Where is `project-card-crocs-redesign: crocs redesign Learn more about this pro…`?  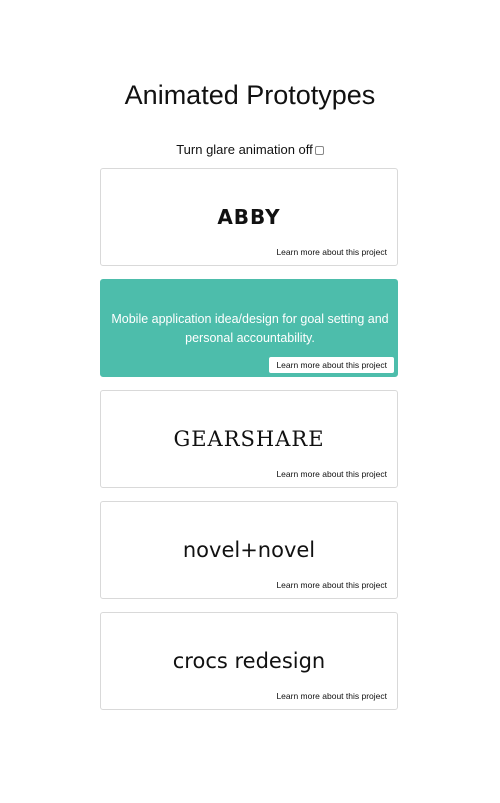 project-card-crocs-redesign: crocs redesign Learn more about this pro… is located at coordinates (249, 661).